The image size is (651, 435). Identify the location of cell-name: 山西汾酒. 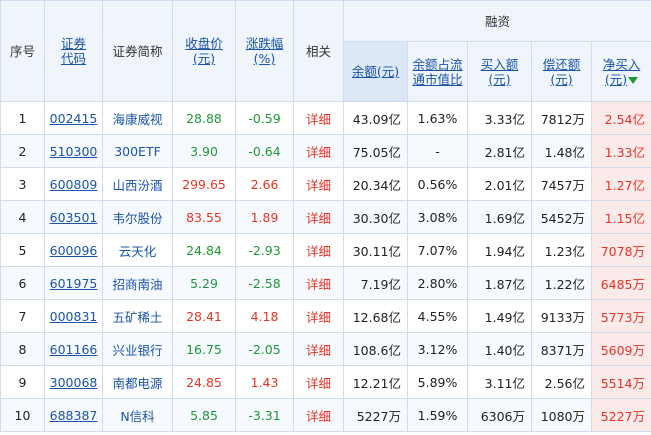
(137, 184).